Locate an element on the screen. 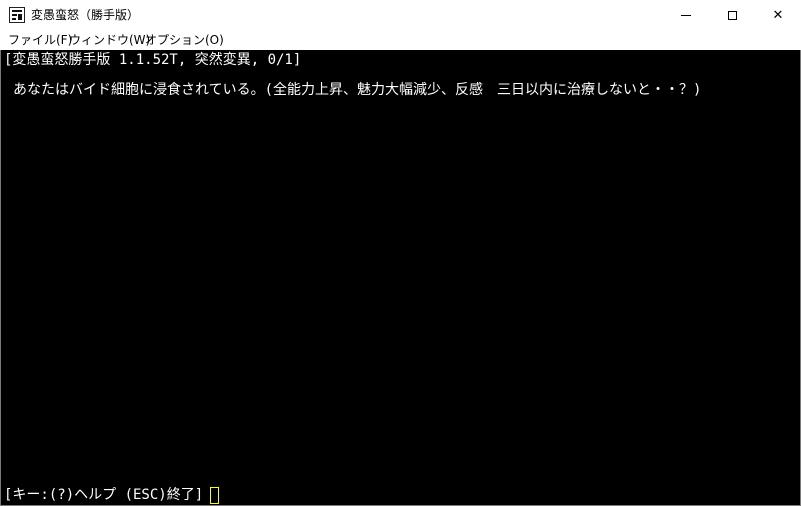  maximize-button is located at coordinates (732, 15).